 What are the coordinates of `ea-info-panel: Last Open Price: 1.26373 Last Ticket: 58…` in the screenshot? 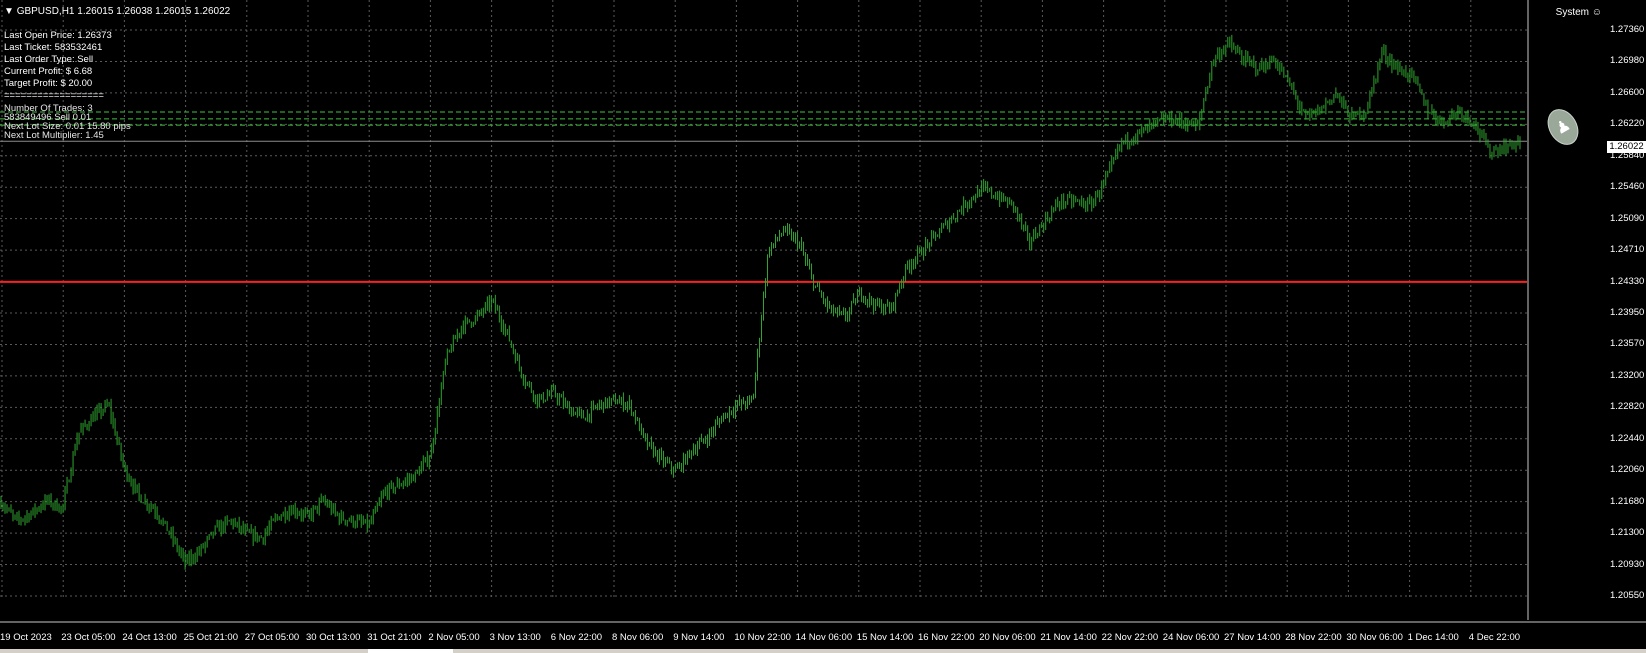 It's located at (58, 66).